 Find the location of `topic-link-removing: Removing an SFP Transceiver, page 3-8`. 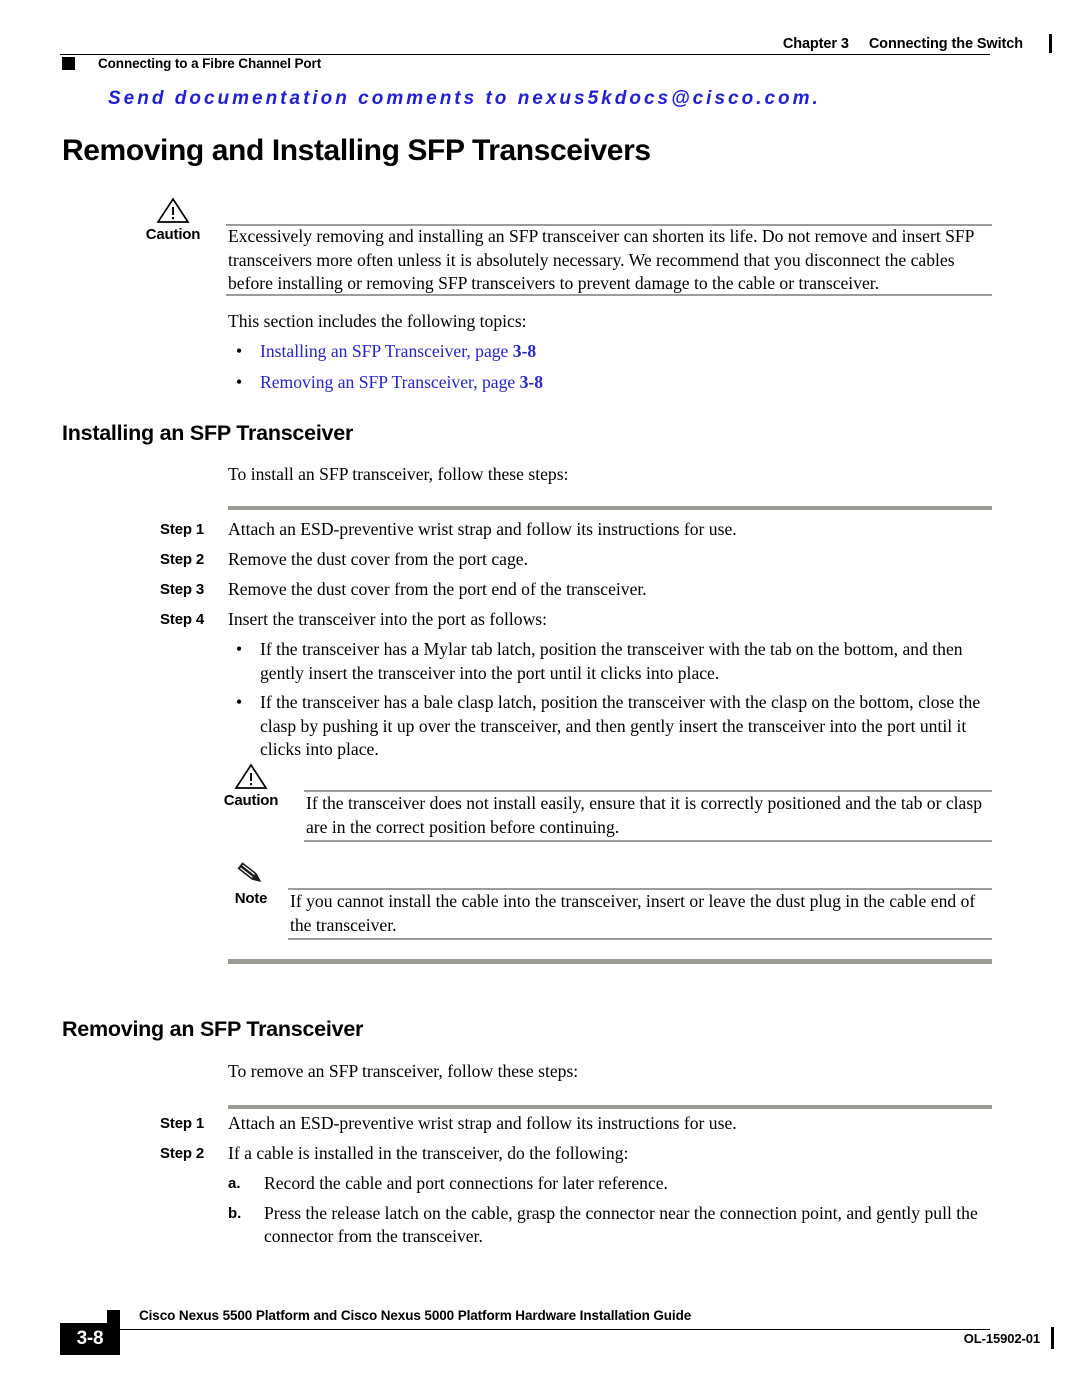

topic-link-removing: Removing an SFP Transceiver, page 3-8 is located at coordinates (401, 382).